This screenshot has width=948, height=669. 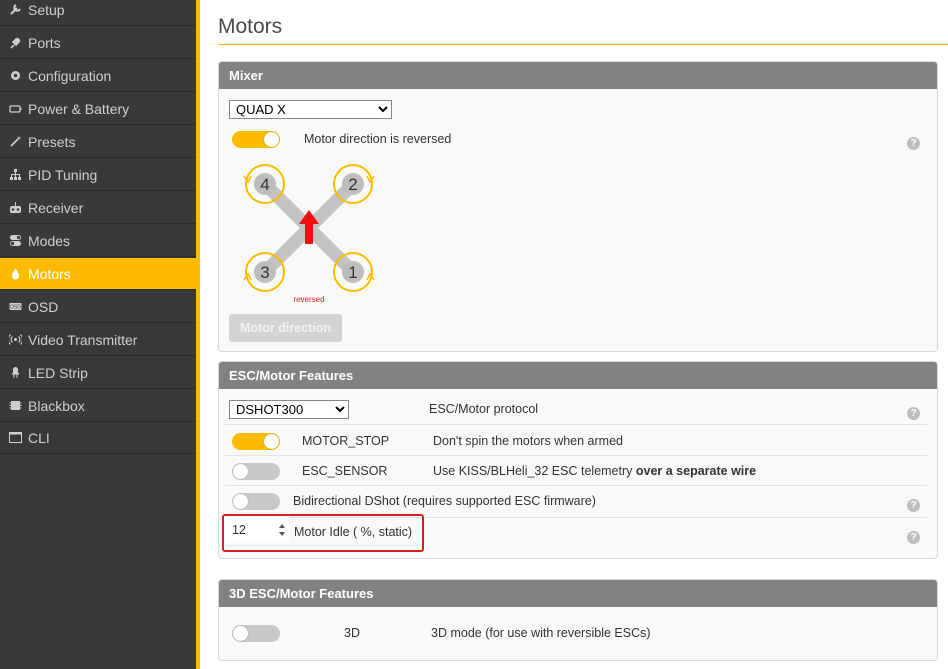 I want to click on motor-3-number: 3, so click(x=264, y=272).